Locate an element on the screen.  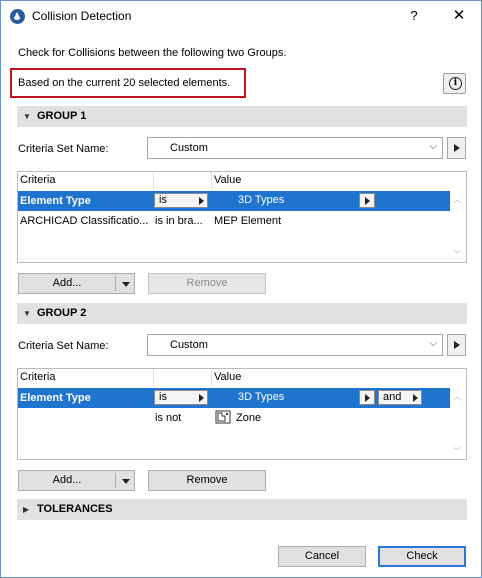
group1-criteria-set-menu-button is located at coordinates (456, 148).